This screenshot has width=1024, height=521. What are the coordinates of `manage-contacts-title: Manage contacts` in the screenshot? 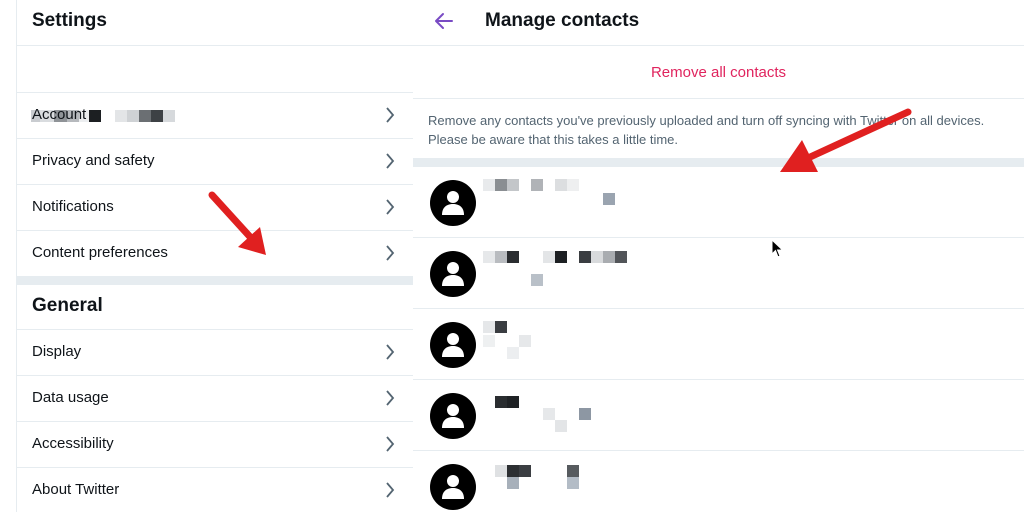 It's located at (562, 20).